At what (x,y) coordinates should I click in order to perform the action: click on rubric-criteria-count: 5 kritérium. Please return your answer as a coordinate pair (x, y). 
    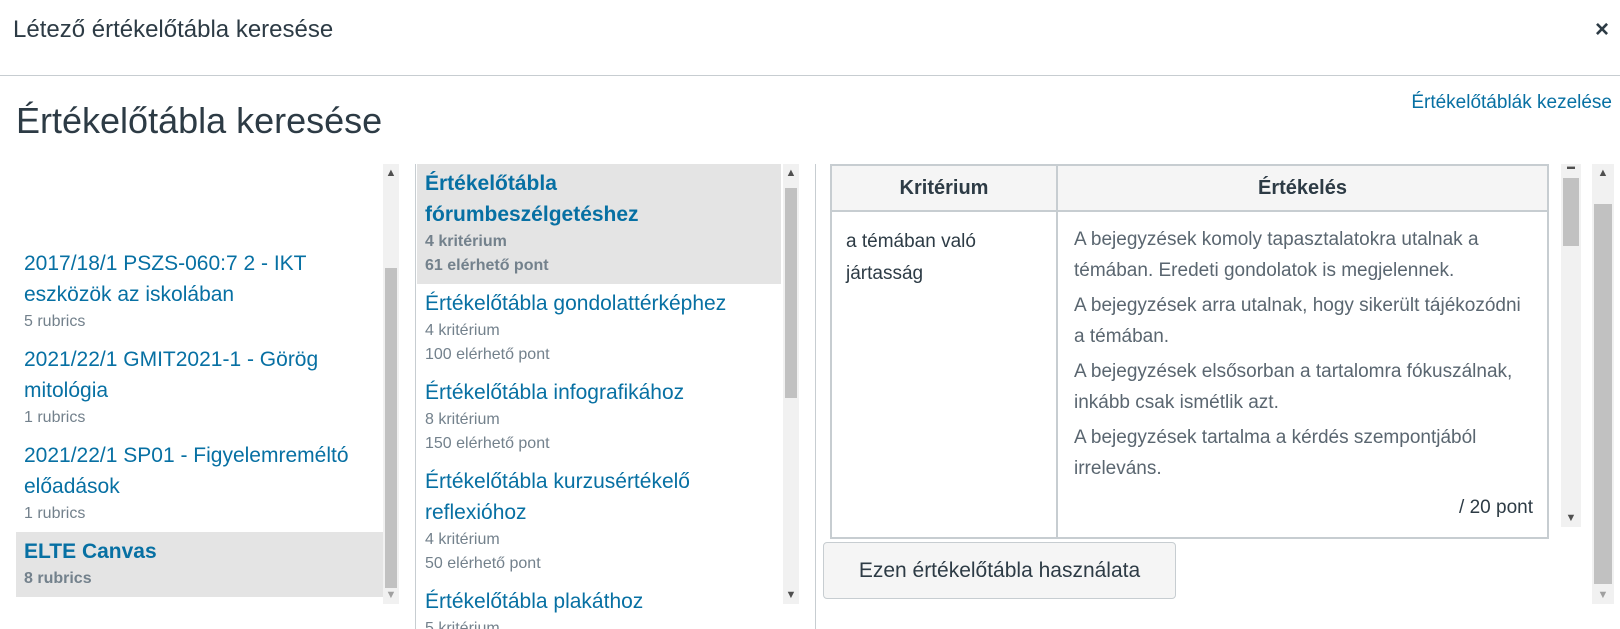
    Looking at the image, I should click on (462, 624).